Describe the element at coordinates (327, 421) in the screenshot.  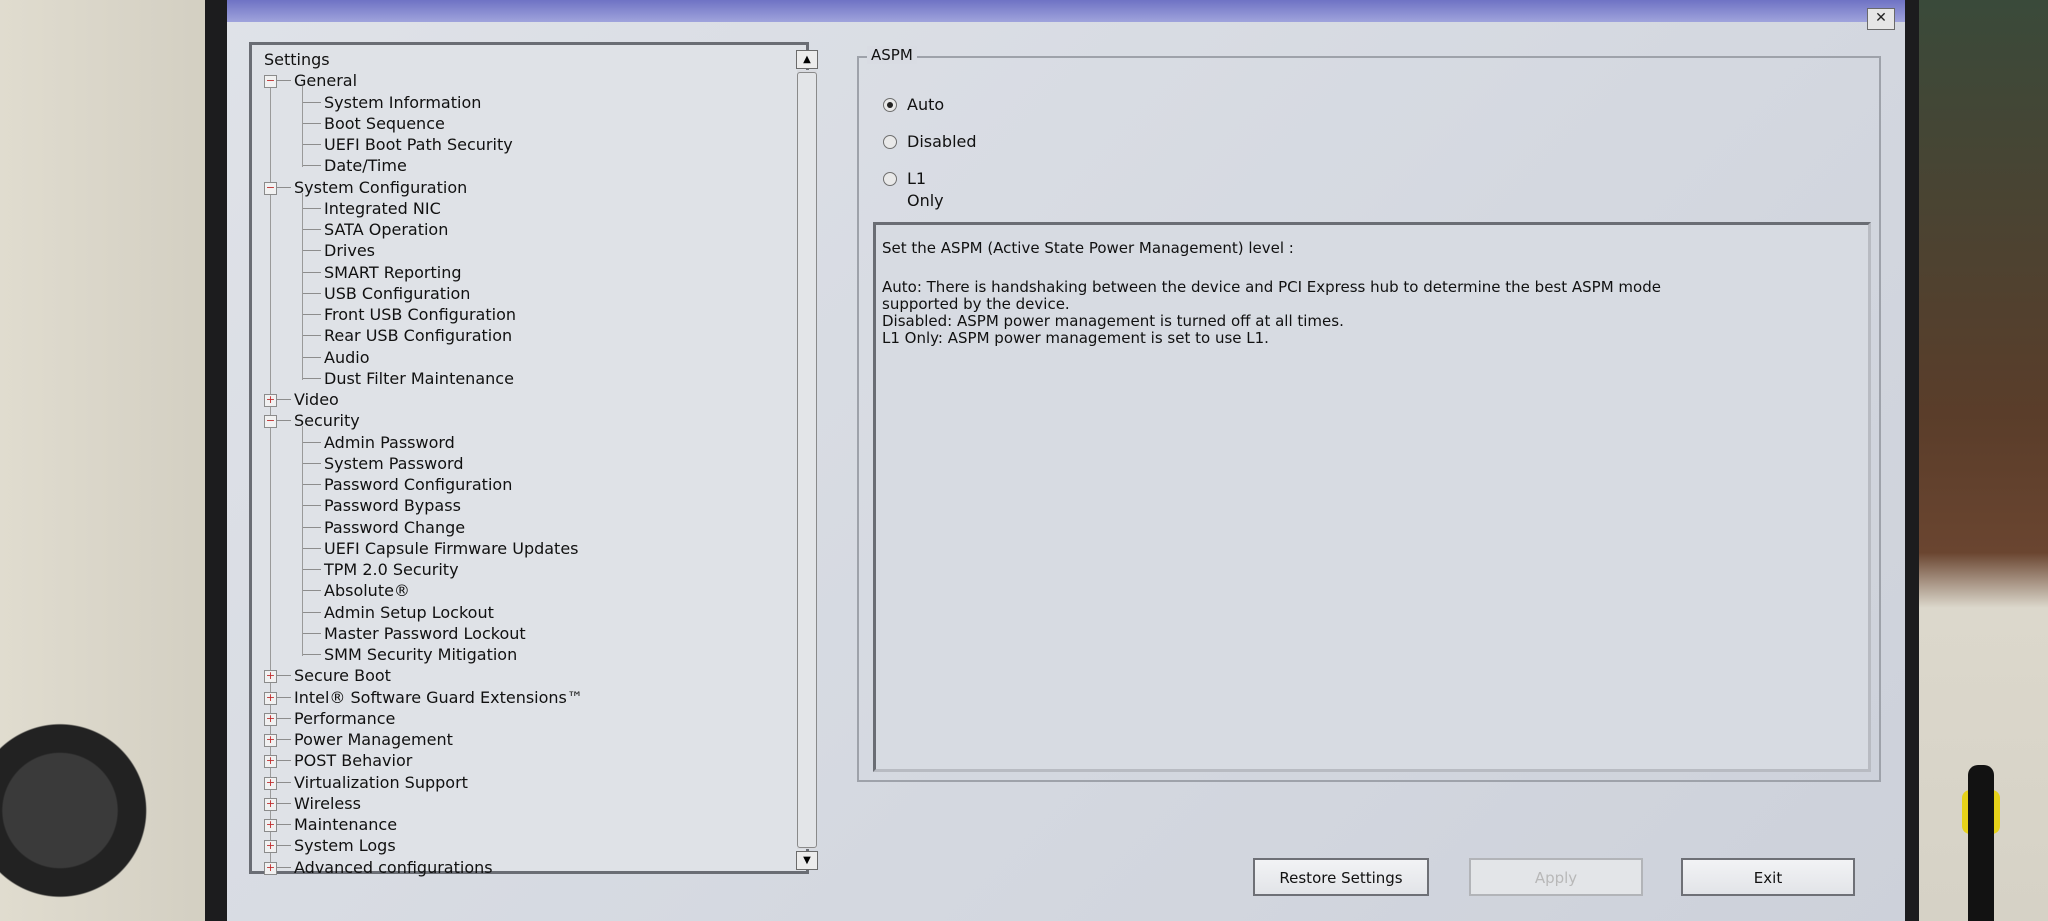
I see `tree-group-label: Security` at that location.